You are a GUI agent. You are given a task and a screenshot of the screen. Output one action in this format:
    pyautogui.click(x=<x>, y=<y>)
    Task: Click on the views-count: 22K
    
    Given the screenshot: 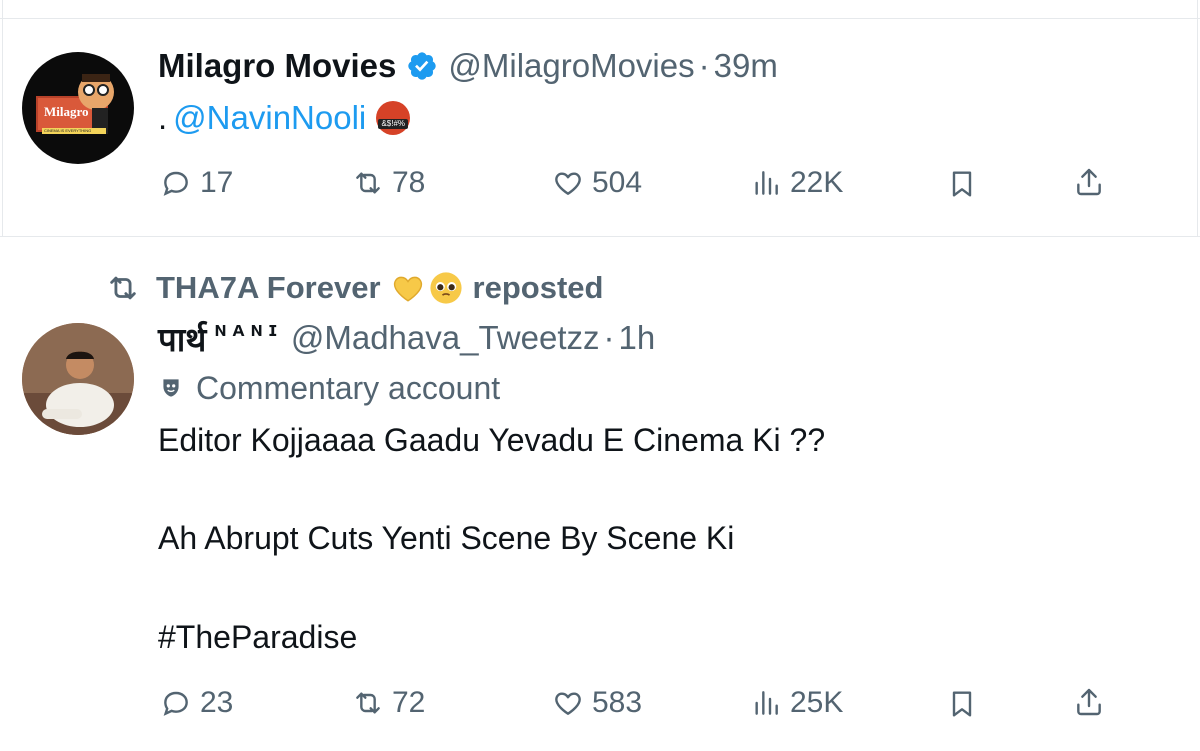 What is the action you would take?
    pyautogui.click(x=817, y=182)
    